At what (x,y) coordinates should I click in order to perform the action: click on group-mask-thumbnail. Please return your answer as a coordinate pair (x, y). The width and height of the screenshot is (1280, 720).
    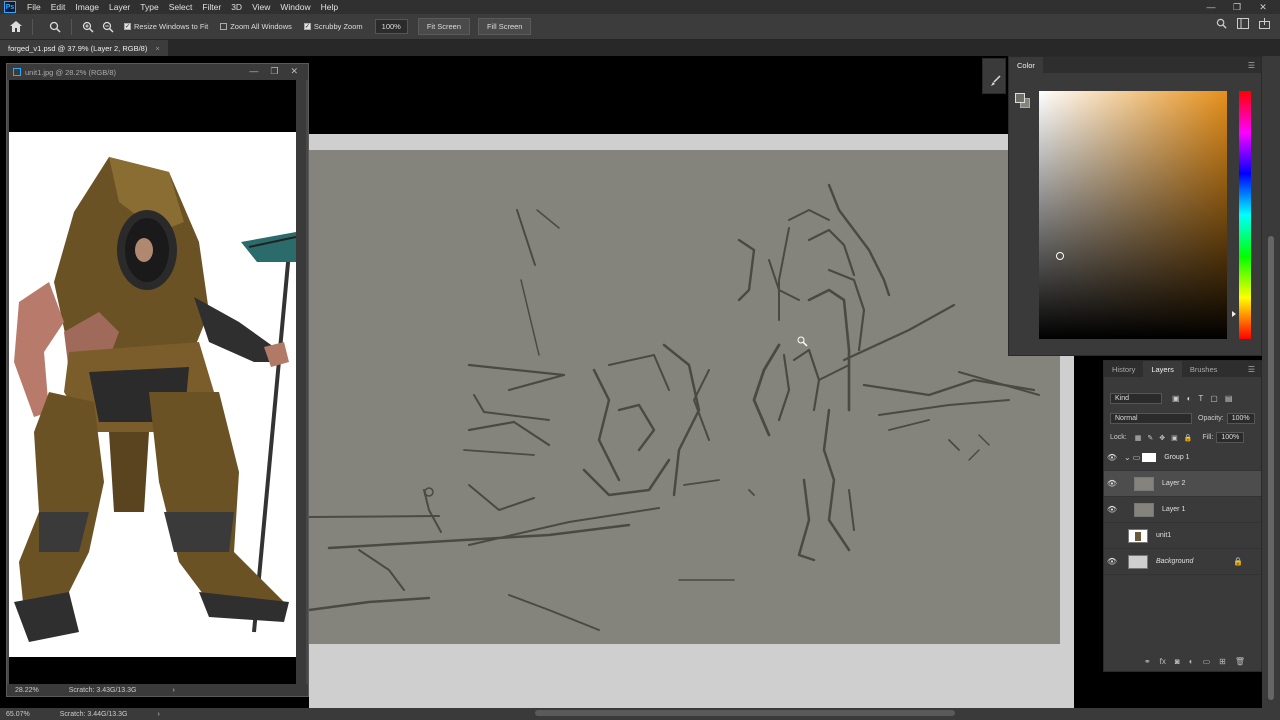
    Looking at the image, I should click on (1149, 457).